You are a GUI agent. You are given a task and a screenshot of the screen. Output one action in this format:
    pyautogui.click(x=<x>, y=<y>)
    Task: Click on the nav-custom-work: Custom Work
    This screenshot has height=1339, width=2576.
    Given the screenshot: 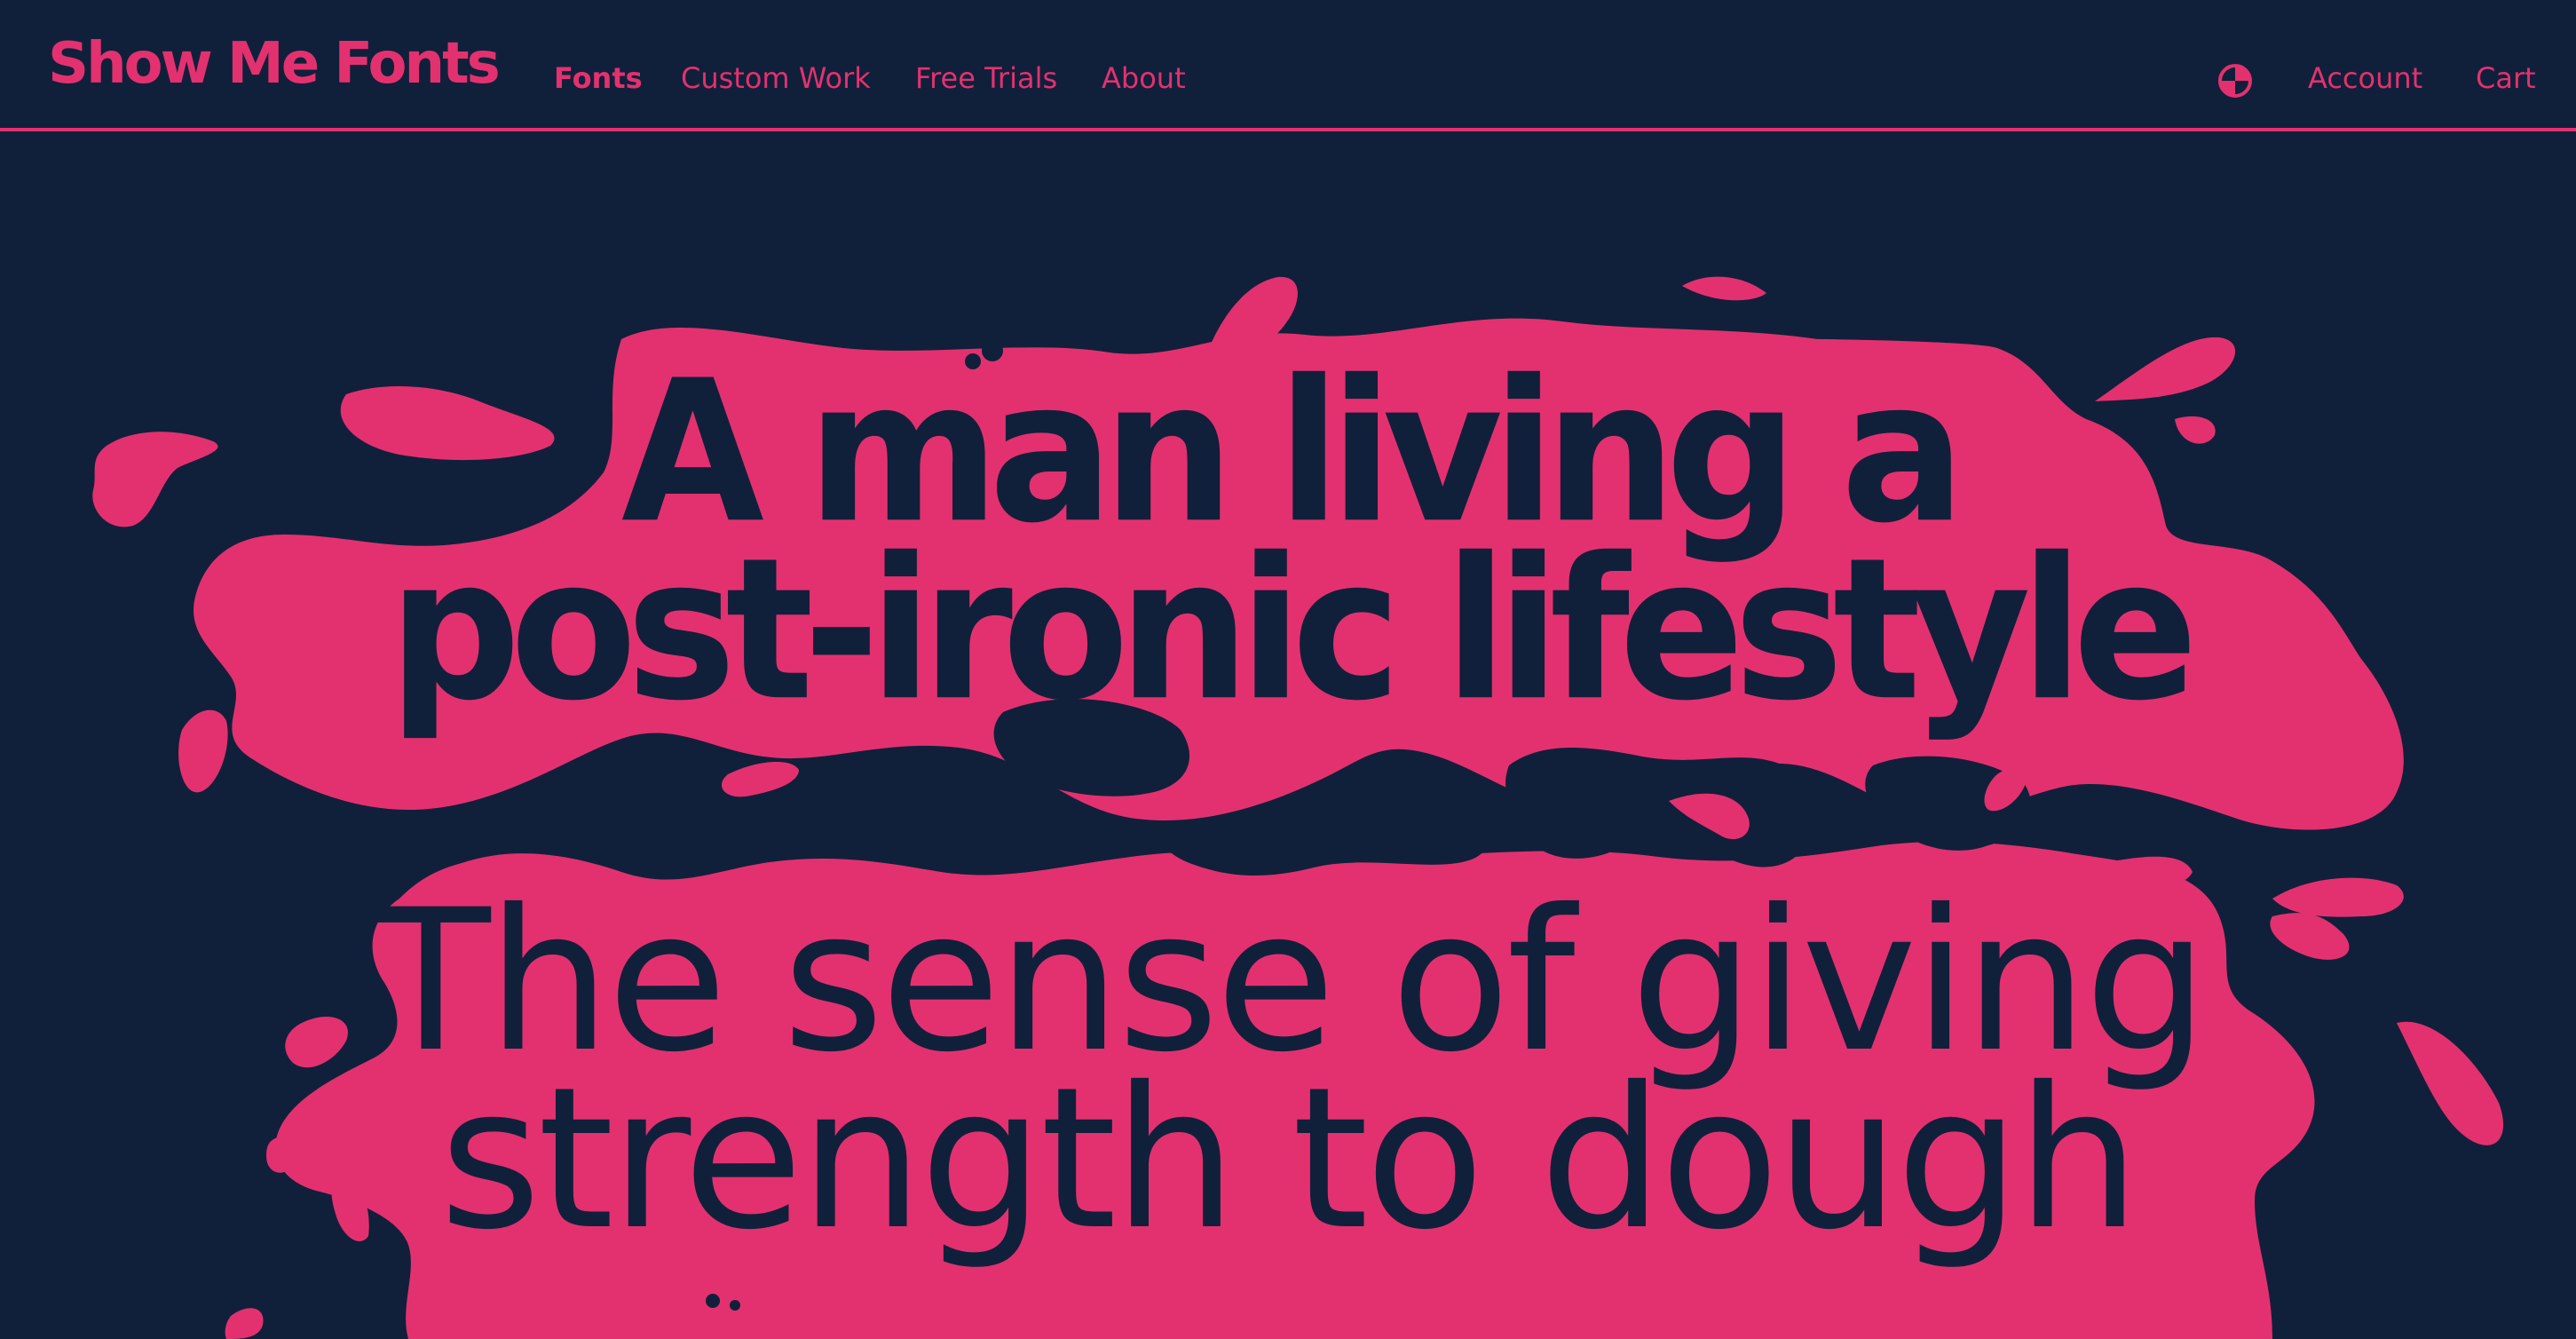 What is the action you would take?
    pyautogui.click(x=776, y=78)
    